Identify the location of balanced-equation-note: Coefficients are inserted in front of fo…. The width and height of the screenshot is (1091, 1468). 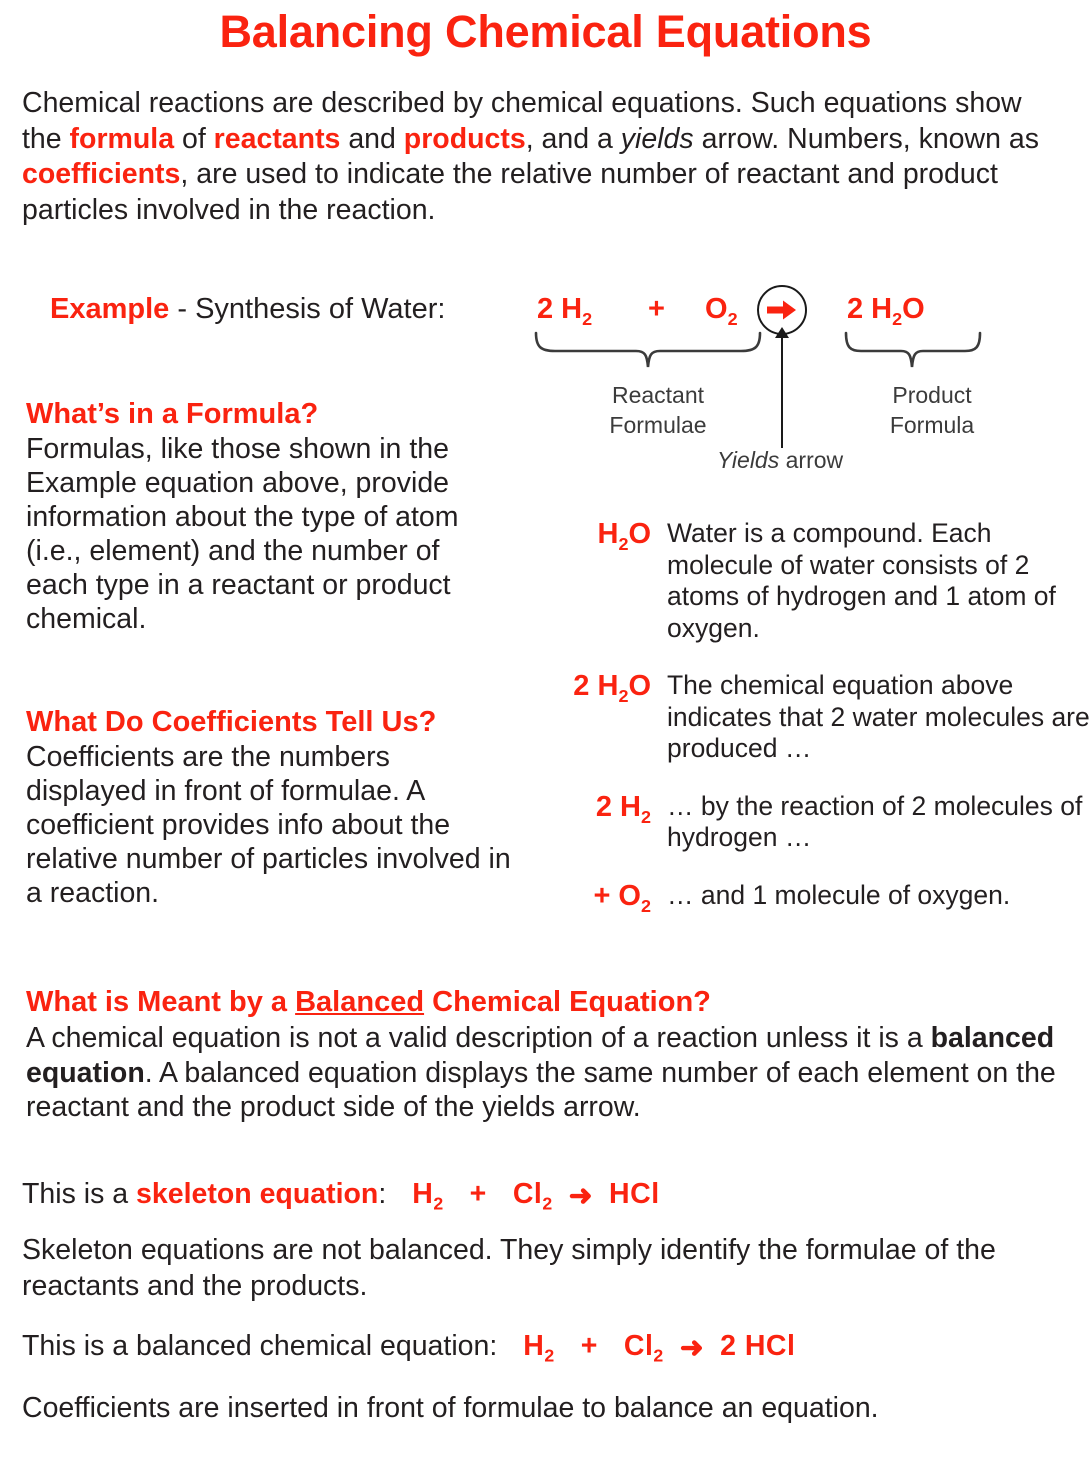
(450, 1408).